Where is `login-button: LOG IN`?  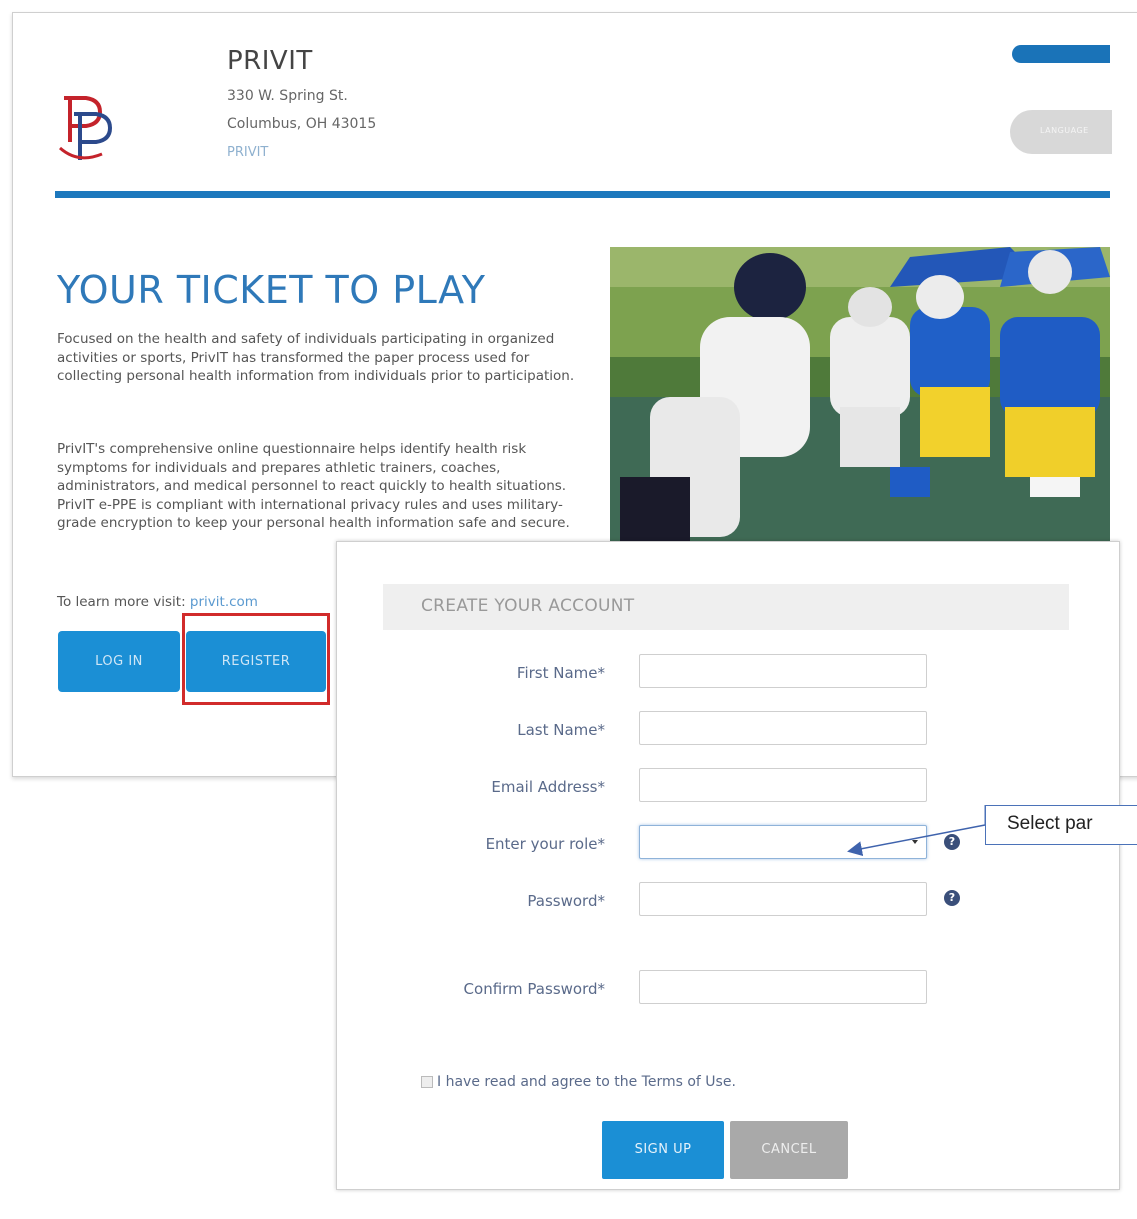
login-button: LOG IN is located at coordinates (119, 661).